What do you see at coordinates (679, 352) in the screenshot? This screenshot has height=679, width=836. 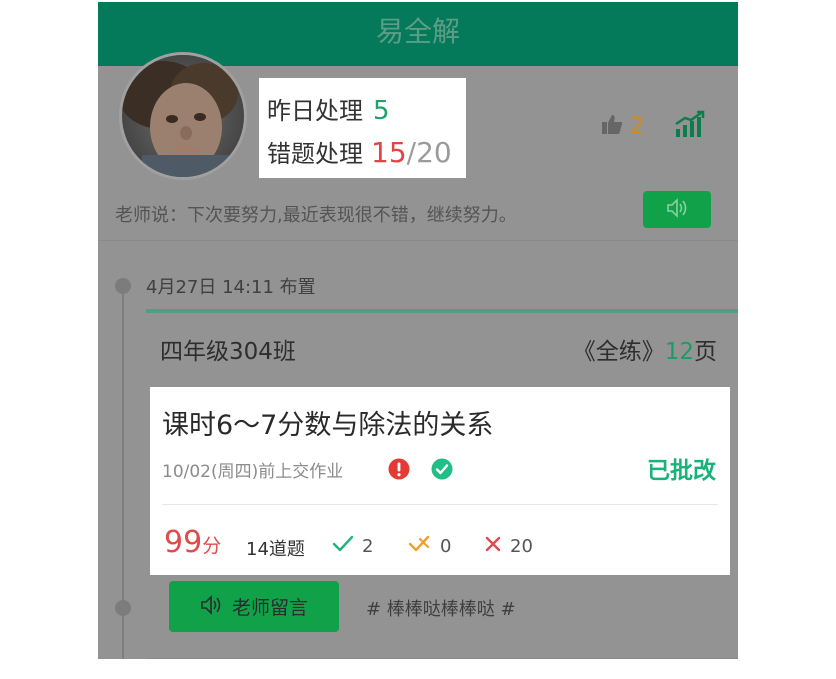 I see `book-pages: 12` at bounding box center [679, 352].